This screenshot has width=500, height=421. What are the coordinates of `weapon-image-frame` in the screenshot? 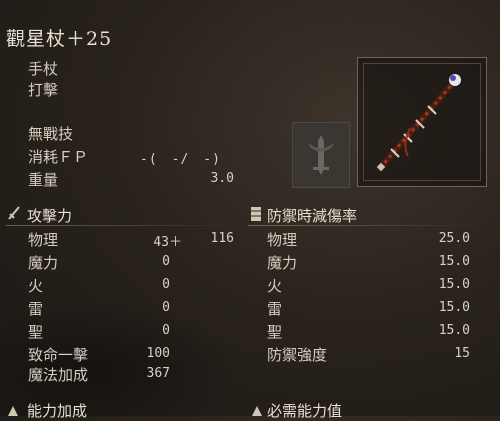 It's located at (422, 122).